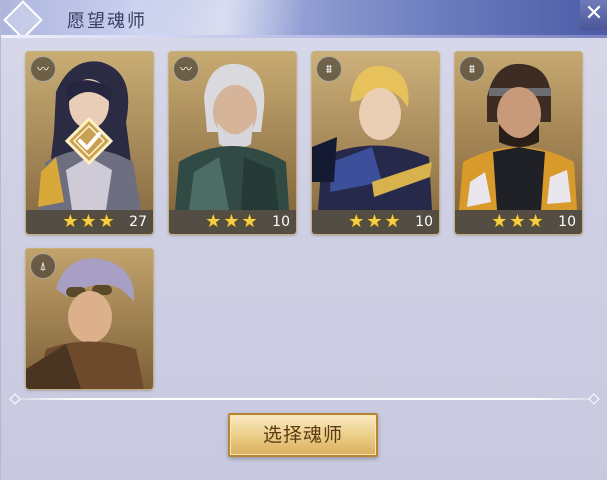 This screenshot has height=480, width=607. What do you see at coordinates (107, 21) in the screenshot?
I see `panel-title: 愿望魂师` at bounding box center [107, 21].